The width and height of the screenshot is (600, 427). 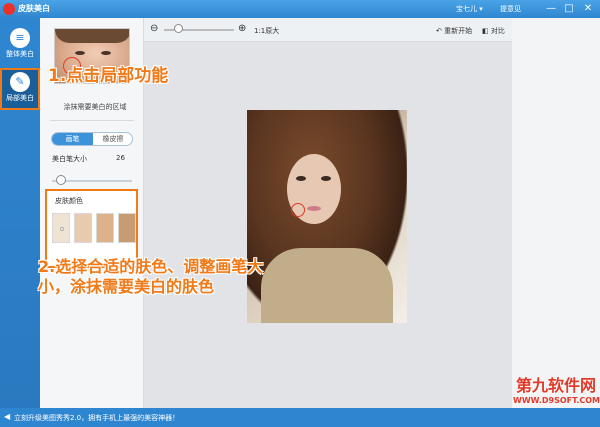 I want to click on restart-button: ↶ 重新开始, so click(x=454, y=31).